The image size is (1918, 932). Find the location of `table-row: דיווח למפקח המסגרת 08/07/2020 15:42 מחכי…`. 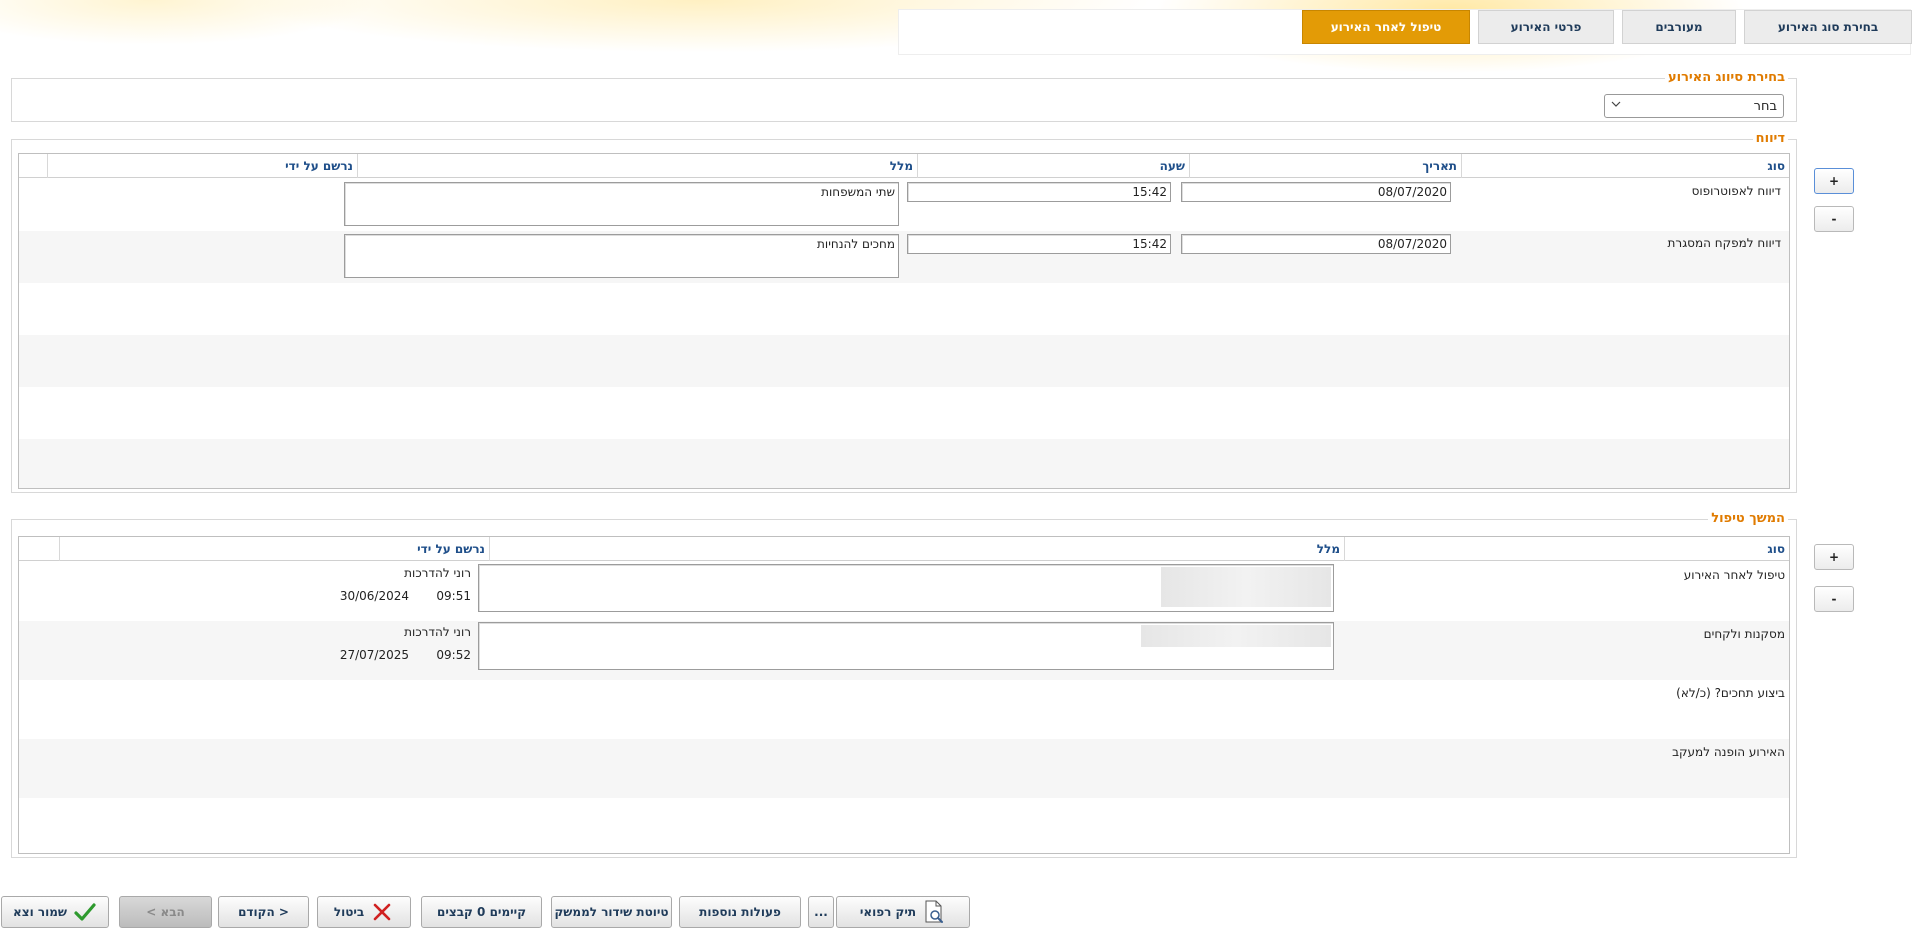

table-row: דיווח למפקח המסגרת 08/07/2020 15:42 מחכי… is located at coordinates (904, 257).